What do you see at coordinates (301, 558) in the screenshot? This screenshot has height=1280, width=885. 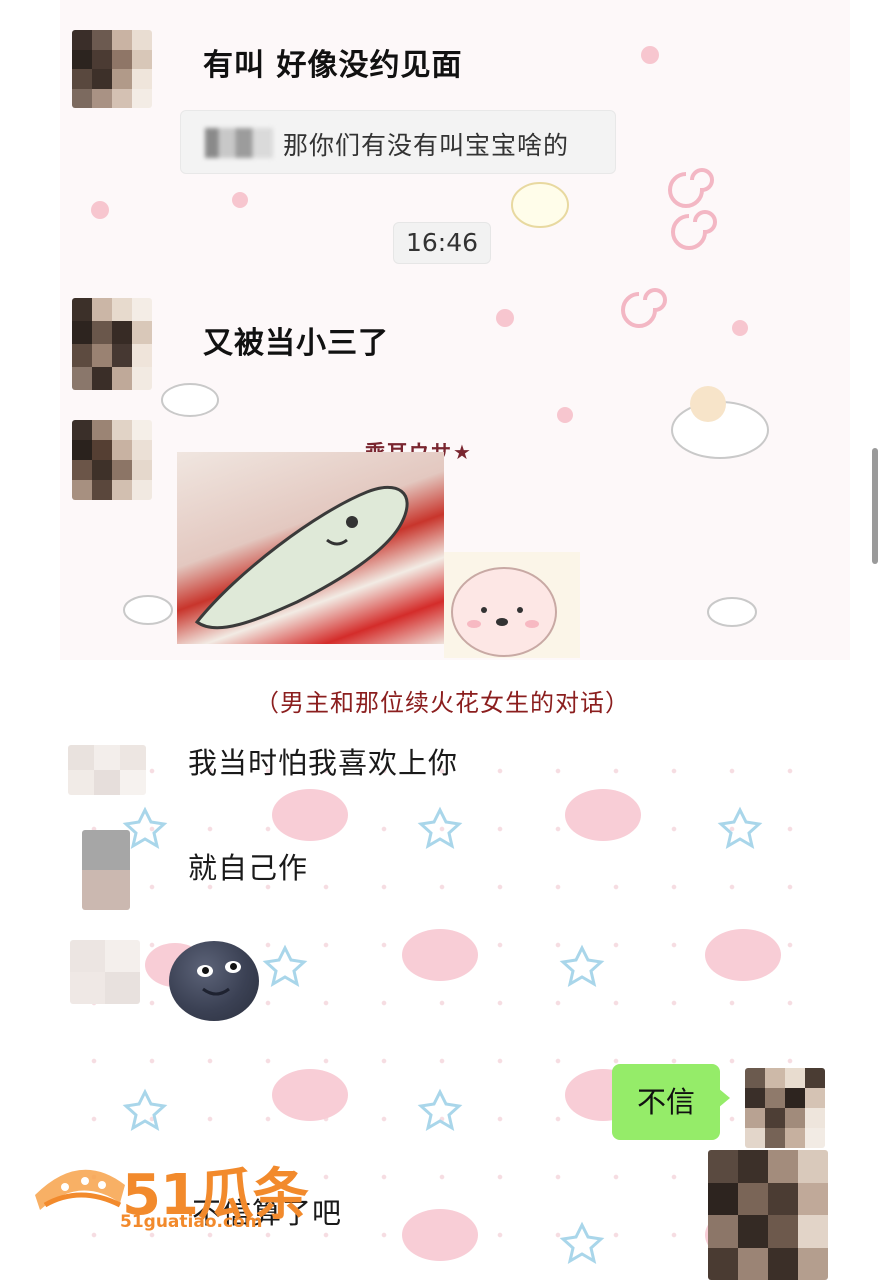 I see `meme-figure` at bounding box center [301, 558].